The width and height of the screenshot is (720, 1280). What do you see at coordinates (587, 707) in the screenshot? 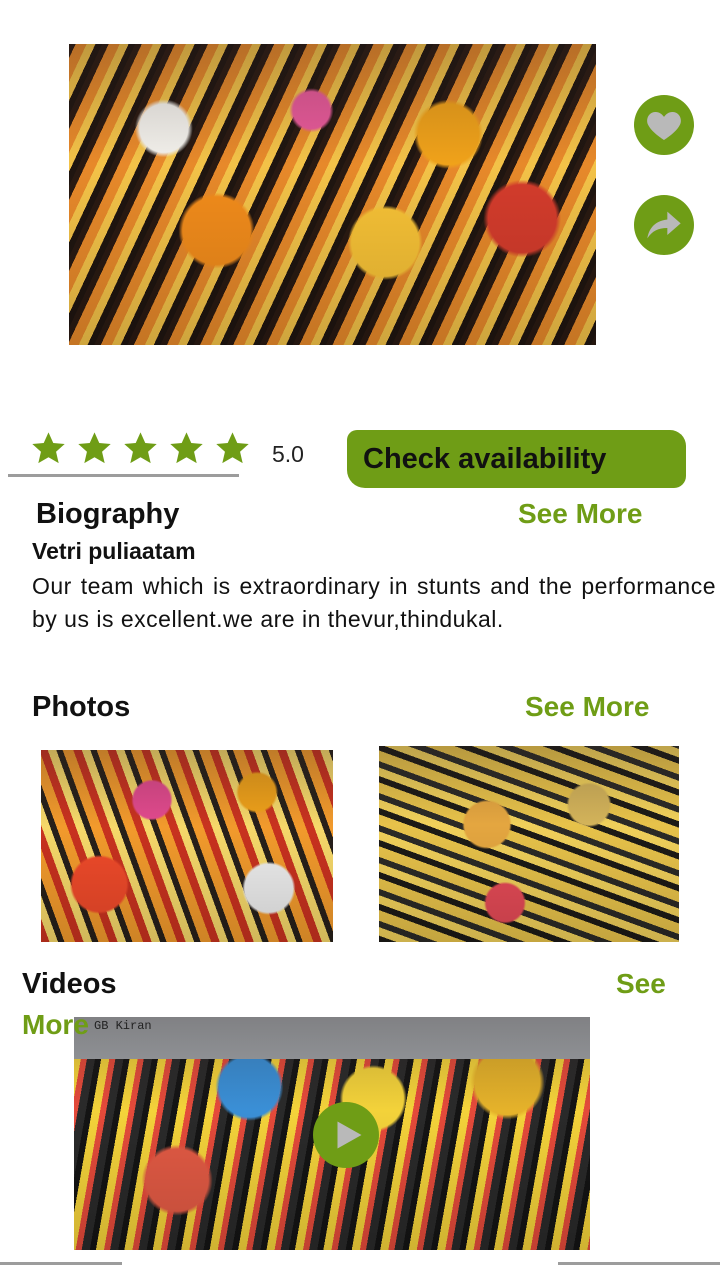
I see `photos-see-more-link: See More` at bounding box center [587, 707].